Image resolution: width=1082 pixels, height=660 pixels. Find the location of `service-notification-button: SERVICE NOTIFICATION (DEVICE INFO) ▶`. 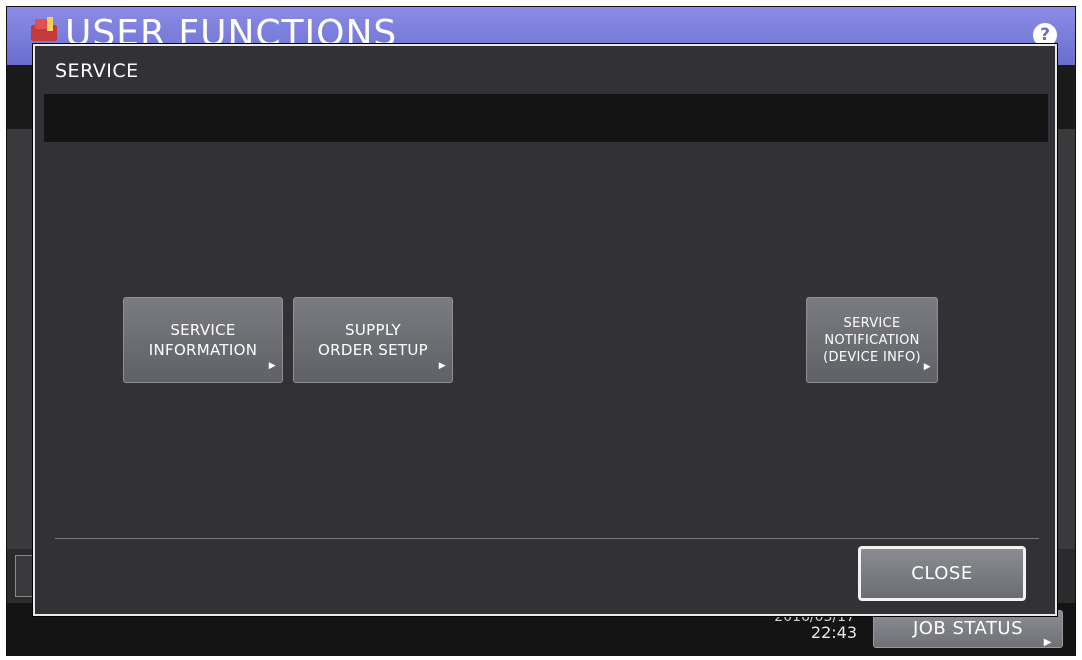

service-notification-button: SERVICE NOTIFICATION (DEVICE INFO) ▶ is located at coordinates (872, 340).